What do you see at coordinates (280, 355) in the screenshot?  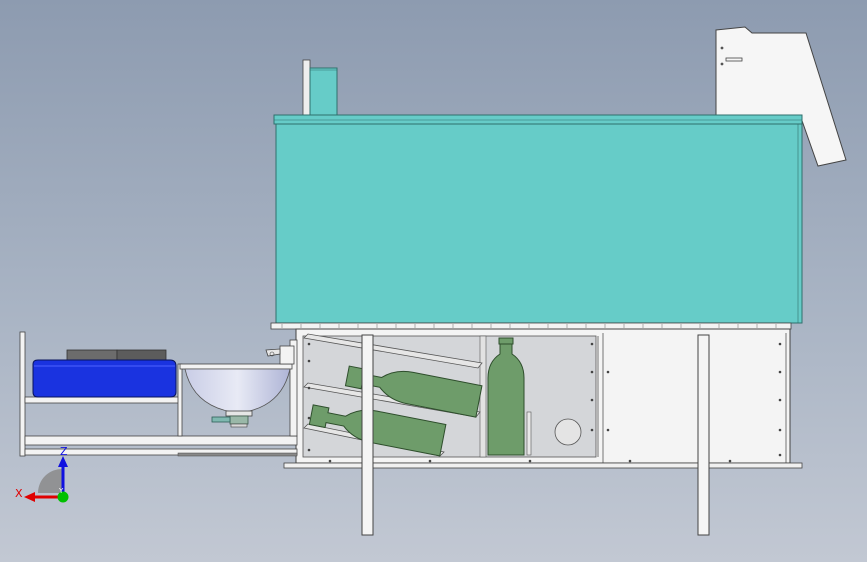 I see `faucet` at bounding box center [280, 355].